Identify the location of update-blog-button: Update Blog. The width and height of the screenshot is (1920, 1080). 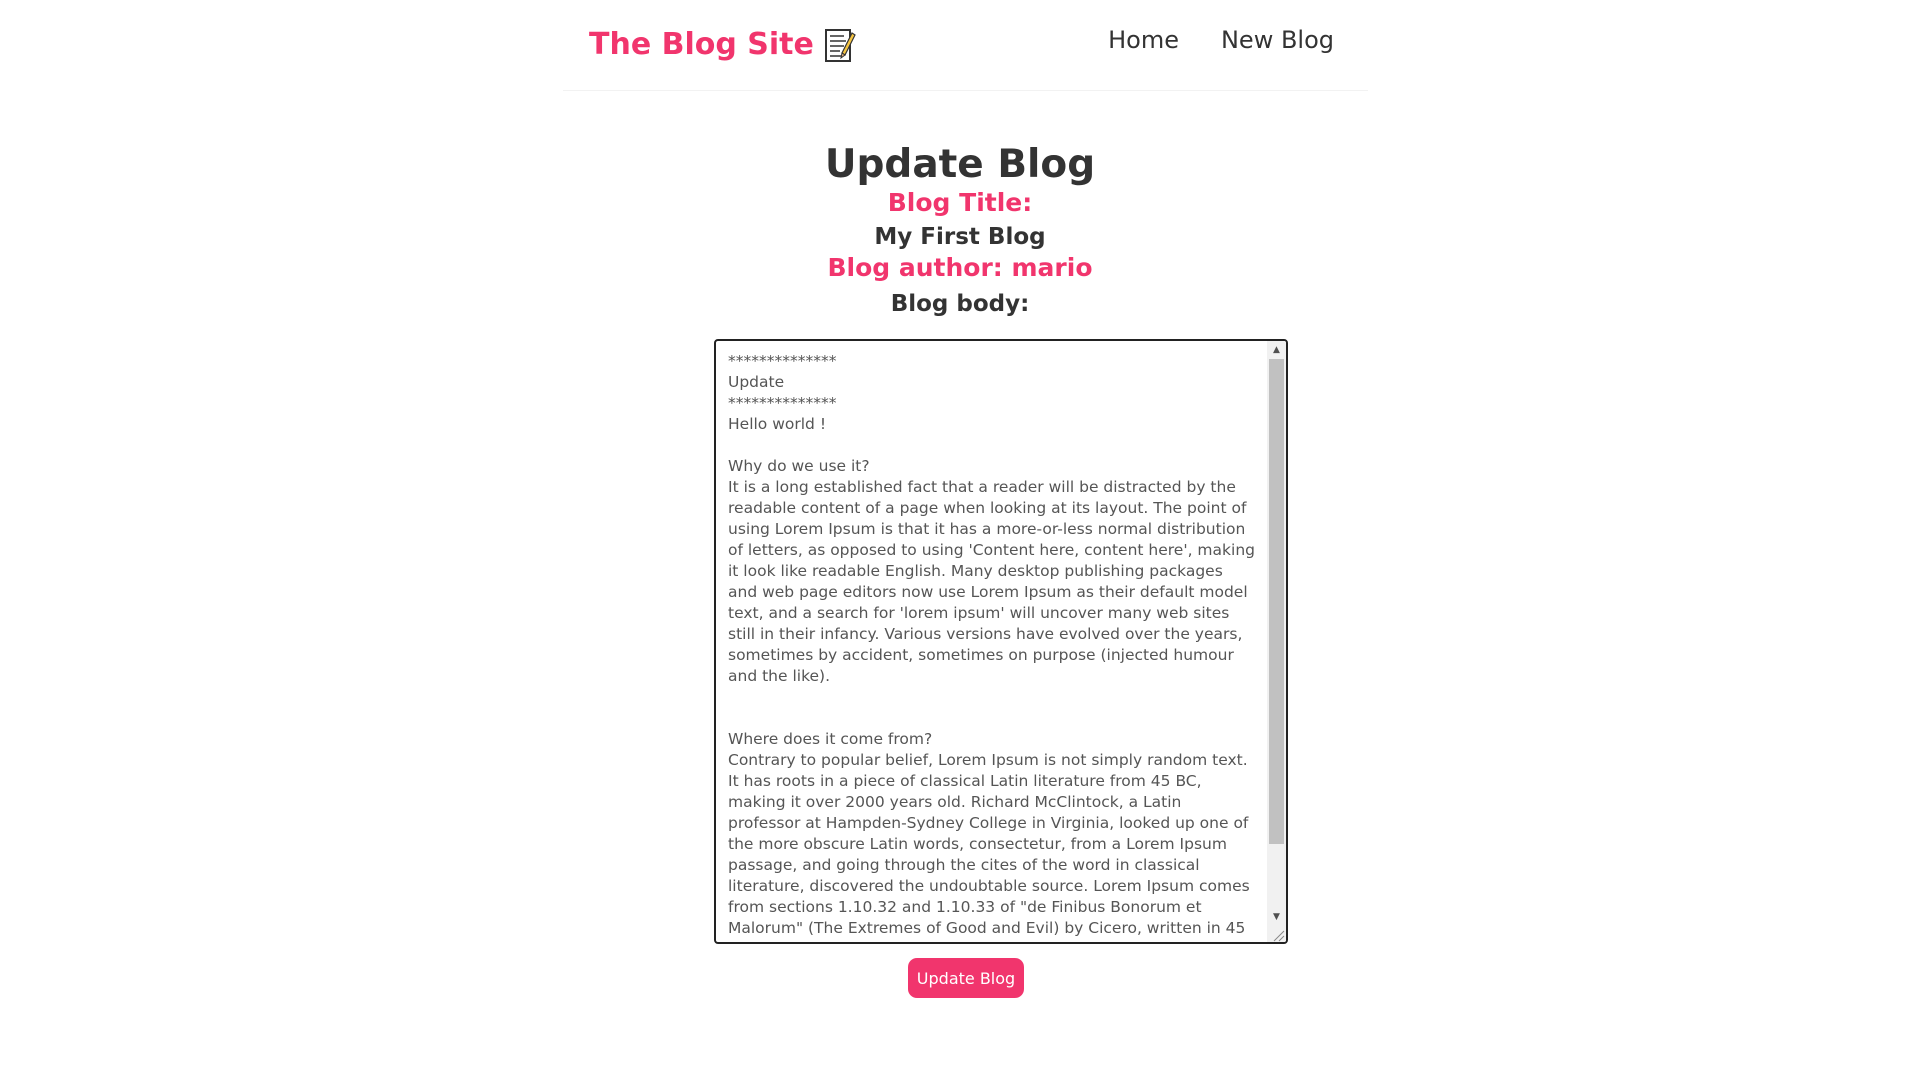
(966, 978).